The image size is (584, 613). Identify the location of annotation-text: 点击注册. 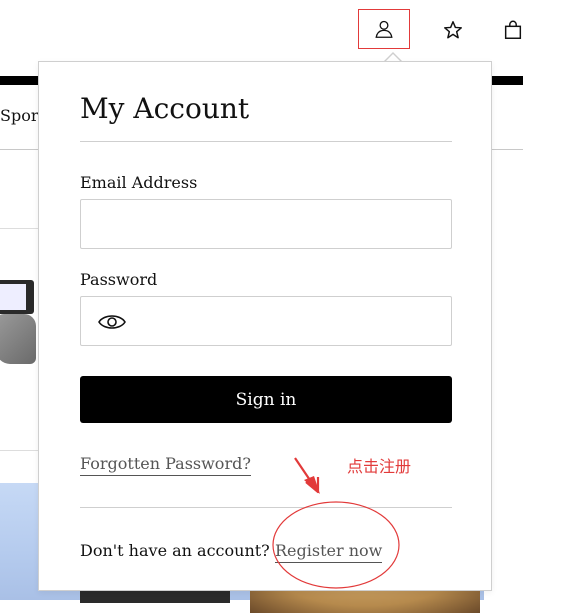
(379, 466).